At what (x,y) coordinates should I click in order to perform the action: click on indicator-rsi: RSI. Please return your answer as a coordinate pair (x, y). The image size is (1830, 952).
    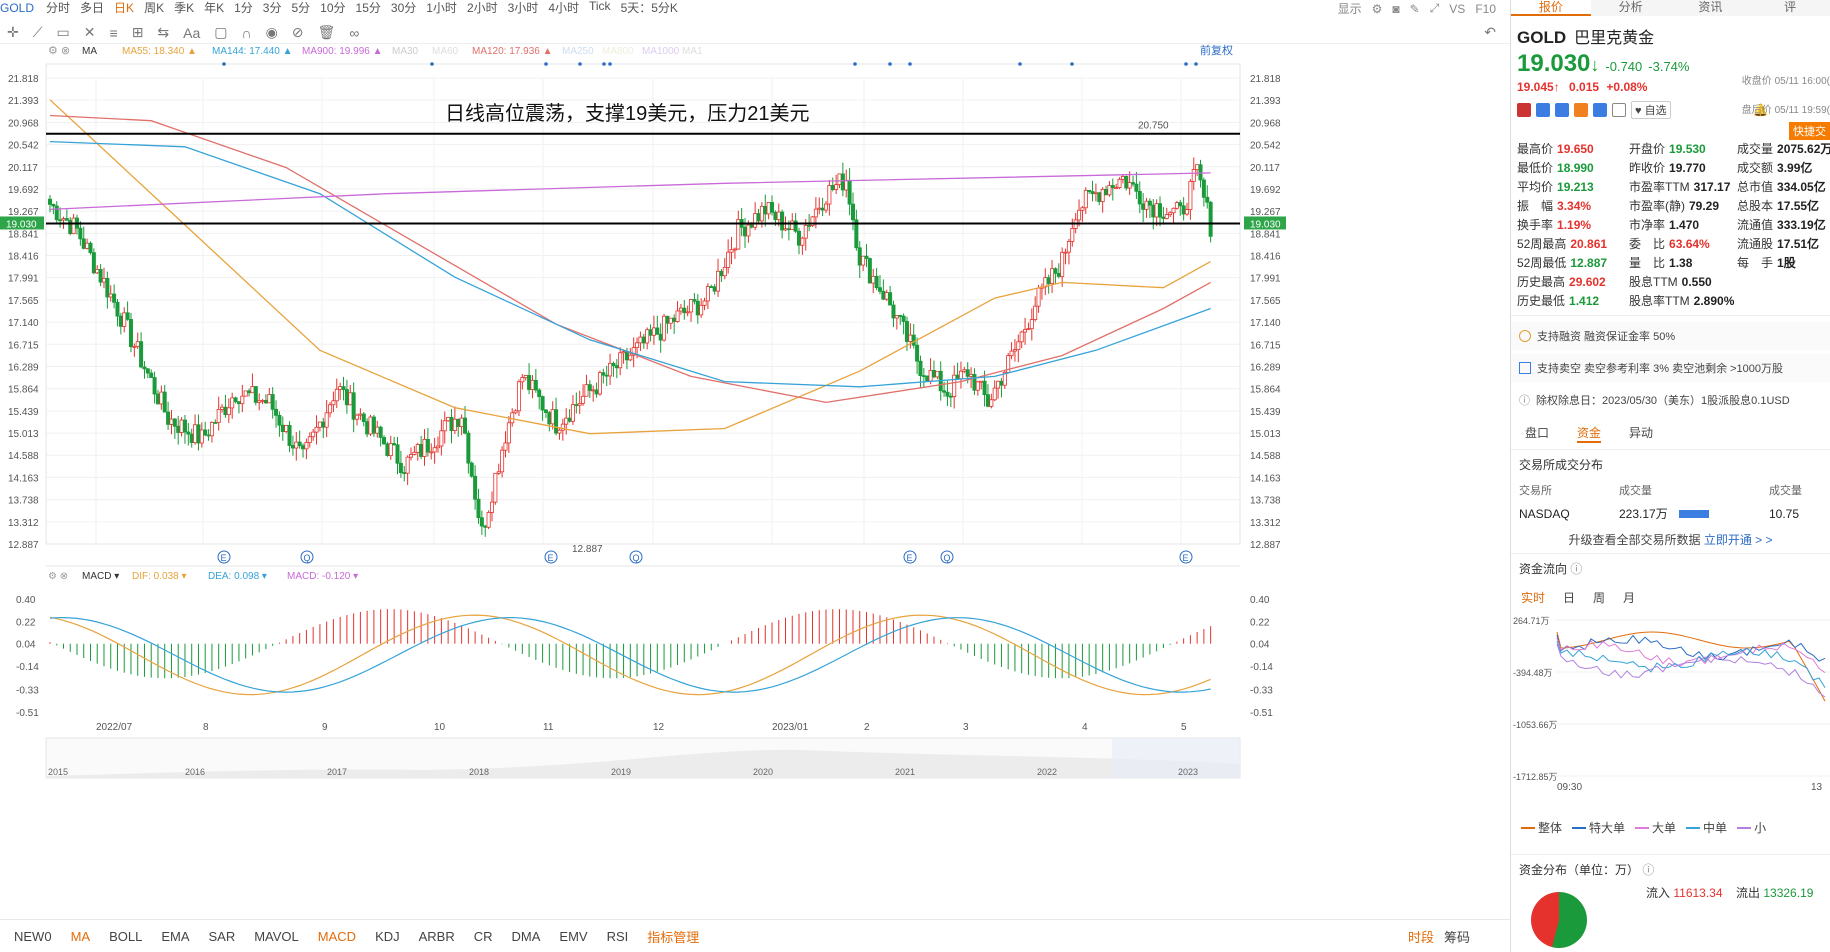
    Looking at the image, I should click on (618, 936).